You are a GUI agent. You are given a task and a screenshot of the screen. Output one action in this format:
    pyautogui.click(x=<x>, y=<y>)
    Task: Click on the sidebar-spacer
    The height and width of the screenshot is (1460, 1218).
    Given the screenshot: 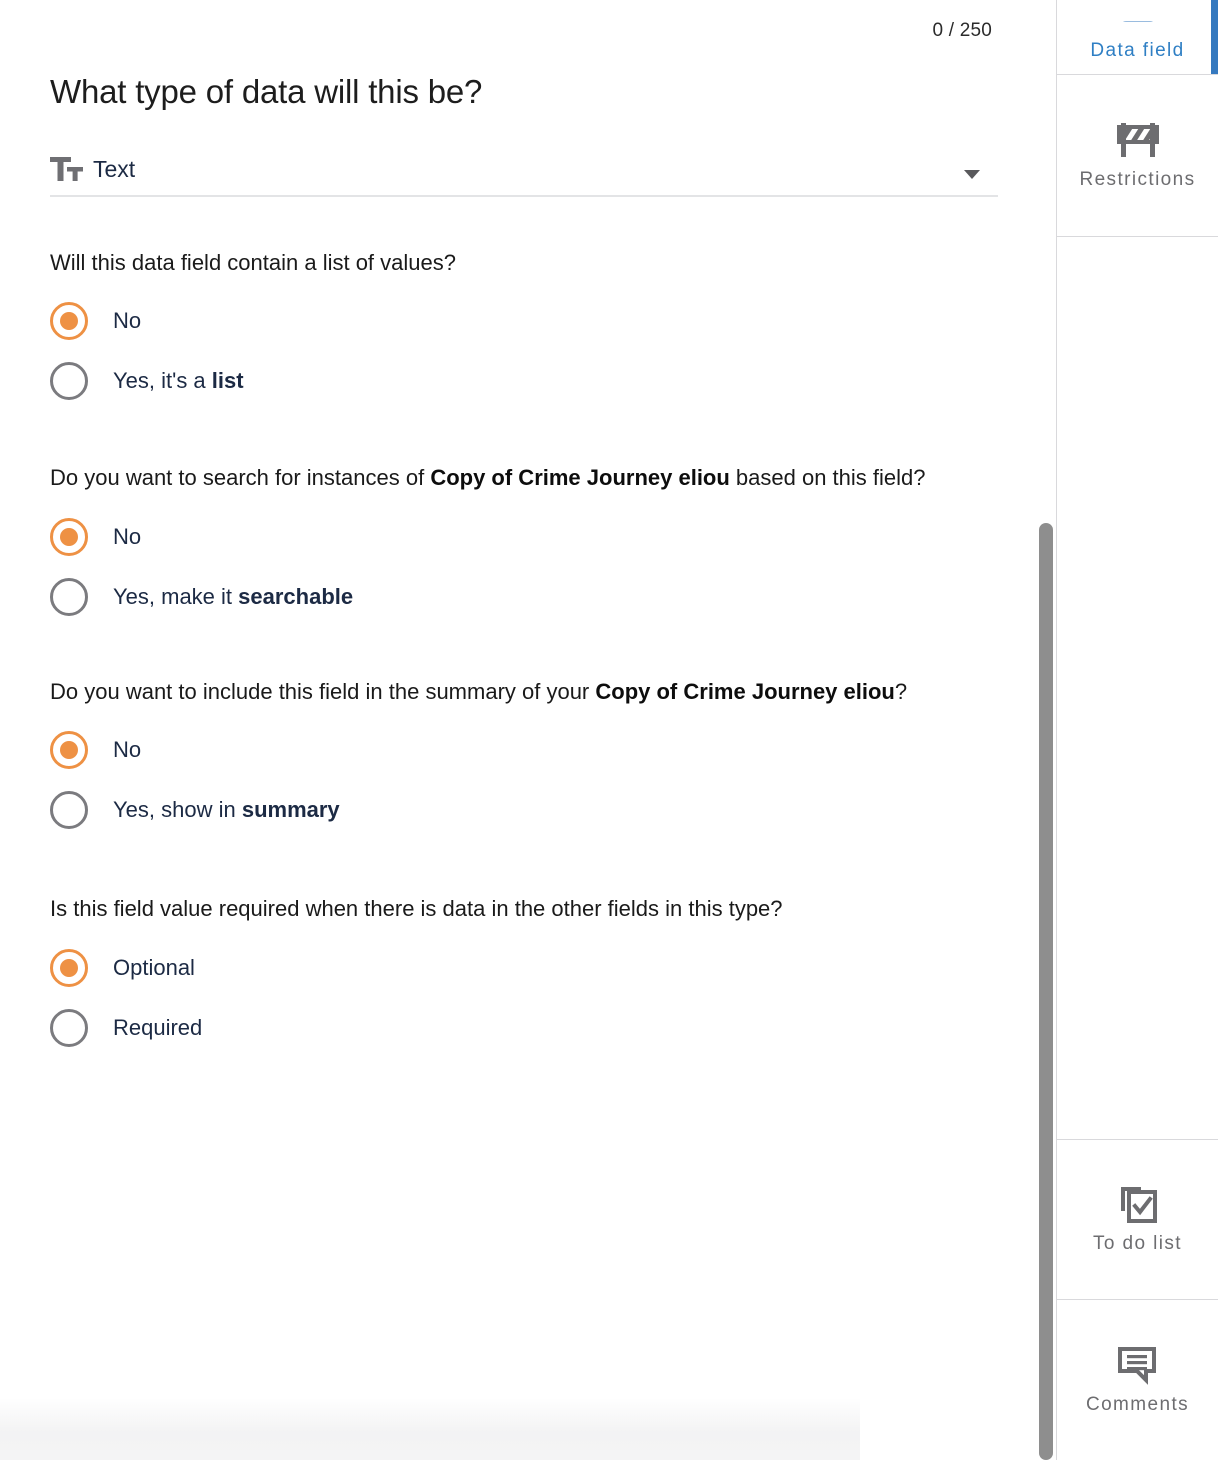 What is the action you would take?
    pyautogui.click(x=1137, y=688)
    